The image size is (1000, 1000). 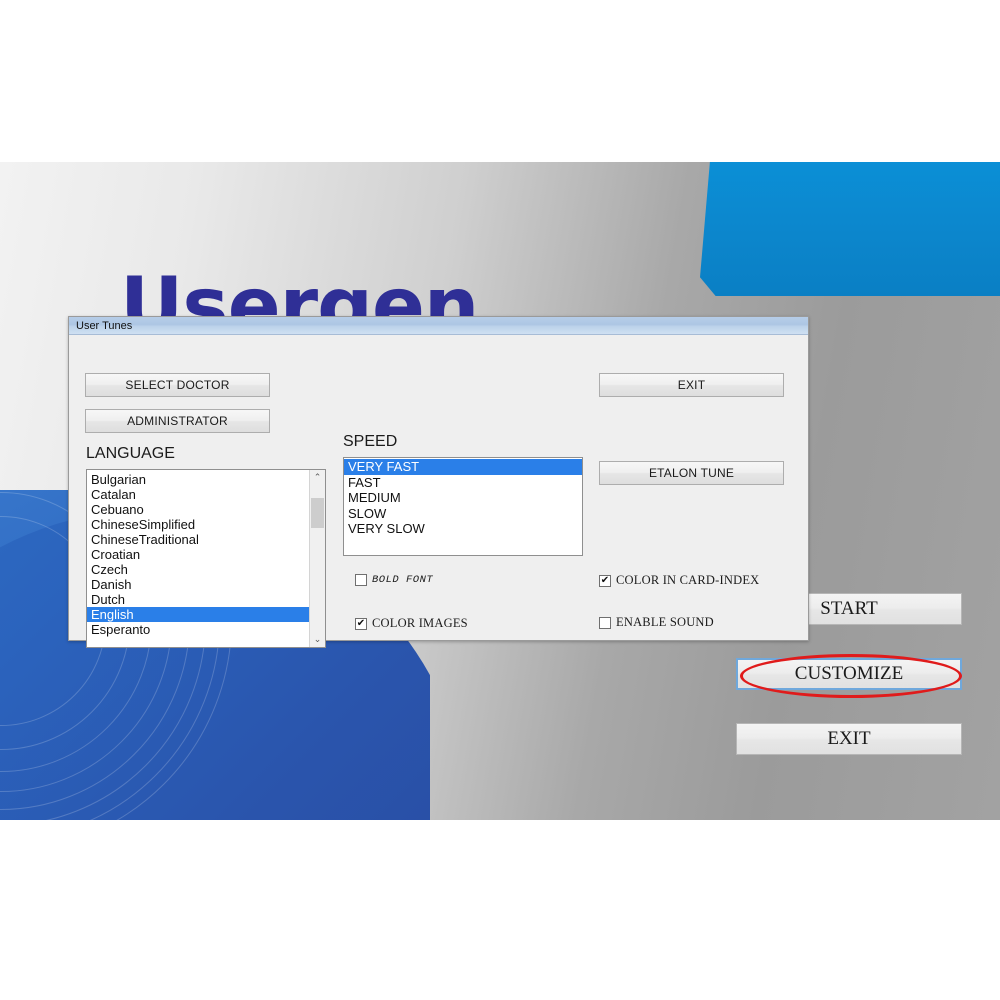 I want to click on language-item: ChineseSimplified, so click(x=198, y=524).